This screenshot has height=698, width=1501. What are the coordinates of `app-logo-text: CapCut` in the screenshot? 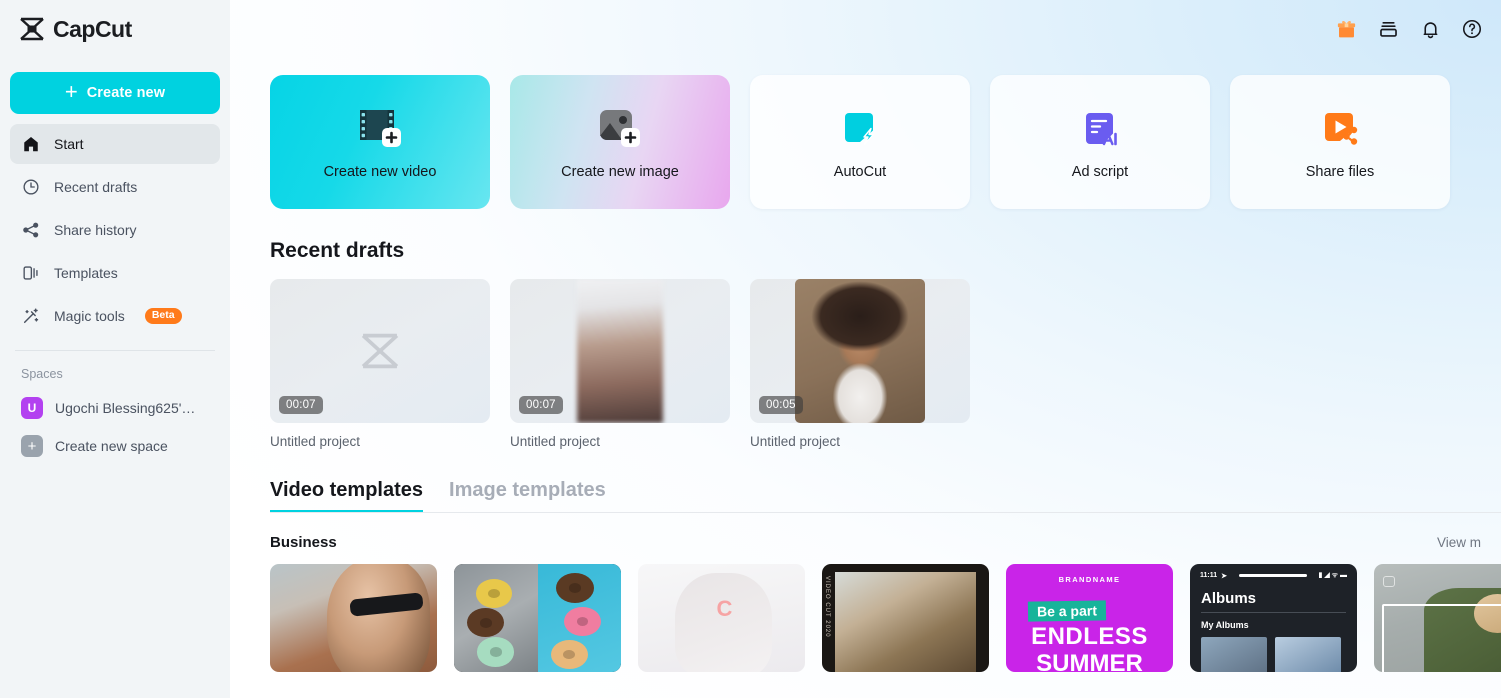 It's located at (92, 28).